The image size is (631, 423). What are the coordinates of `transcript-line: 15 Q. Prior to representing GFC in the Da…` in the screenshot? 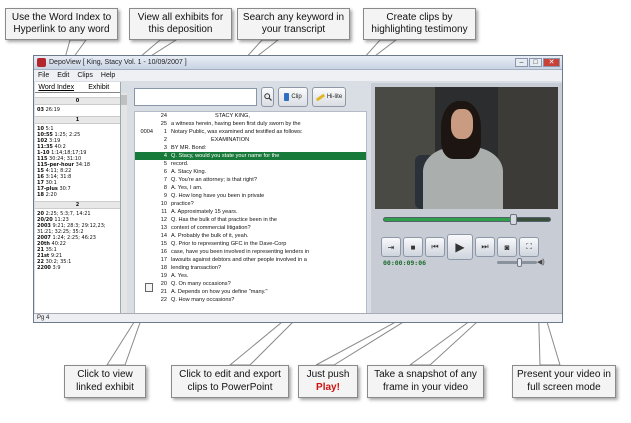 It's located at (250, 244).